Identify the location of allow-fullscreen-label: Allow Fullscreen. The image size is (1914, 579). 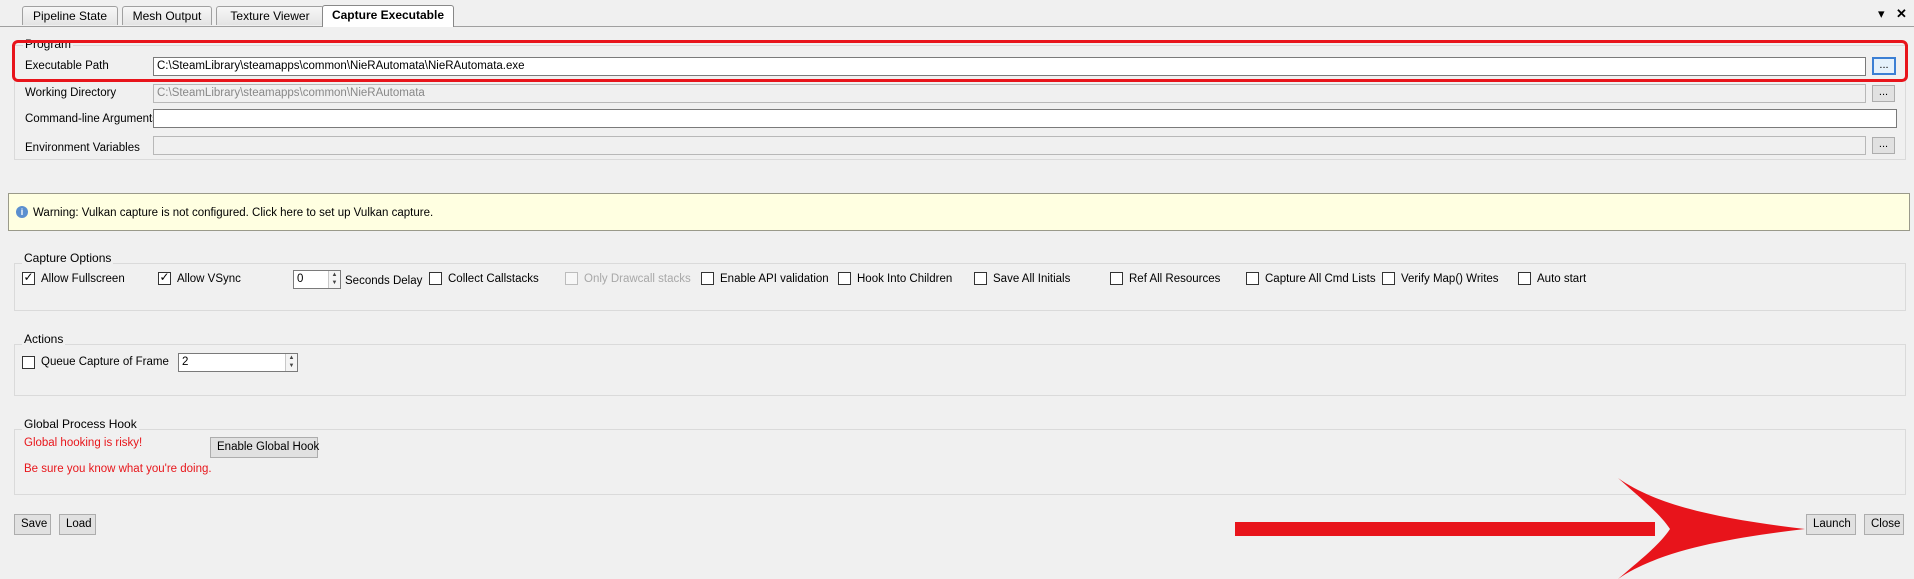
(83, 279).